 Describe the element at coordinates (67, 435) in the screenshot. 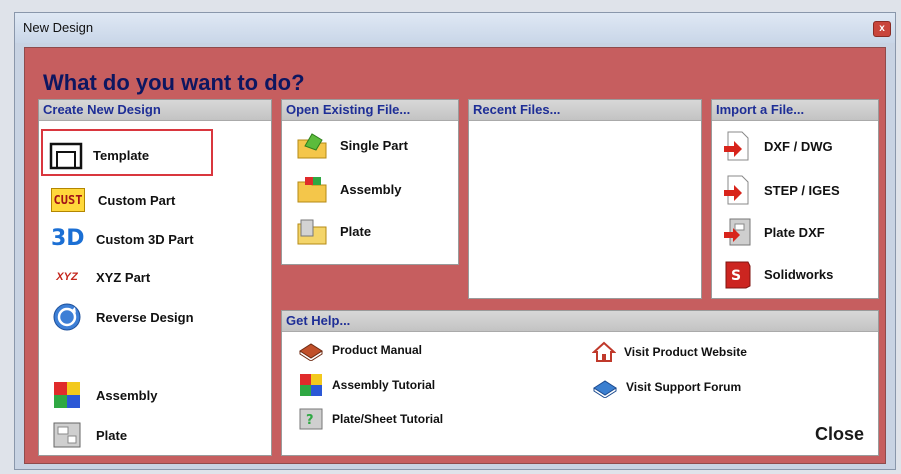

I see `plate-icon` at that location.